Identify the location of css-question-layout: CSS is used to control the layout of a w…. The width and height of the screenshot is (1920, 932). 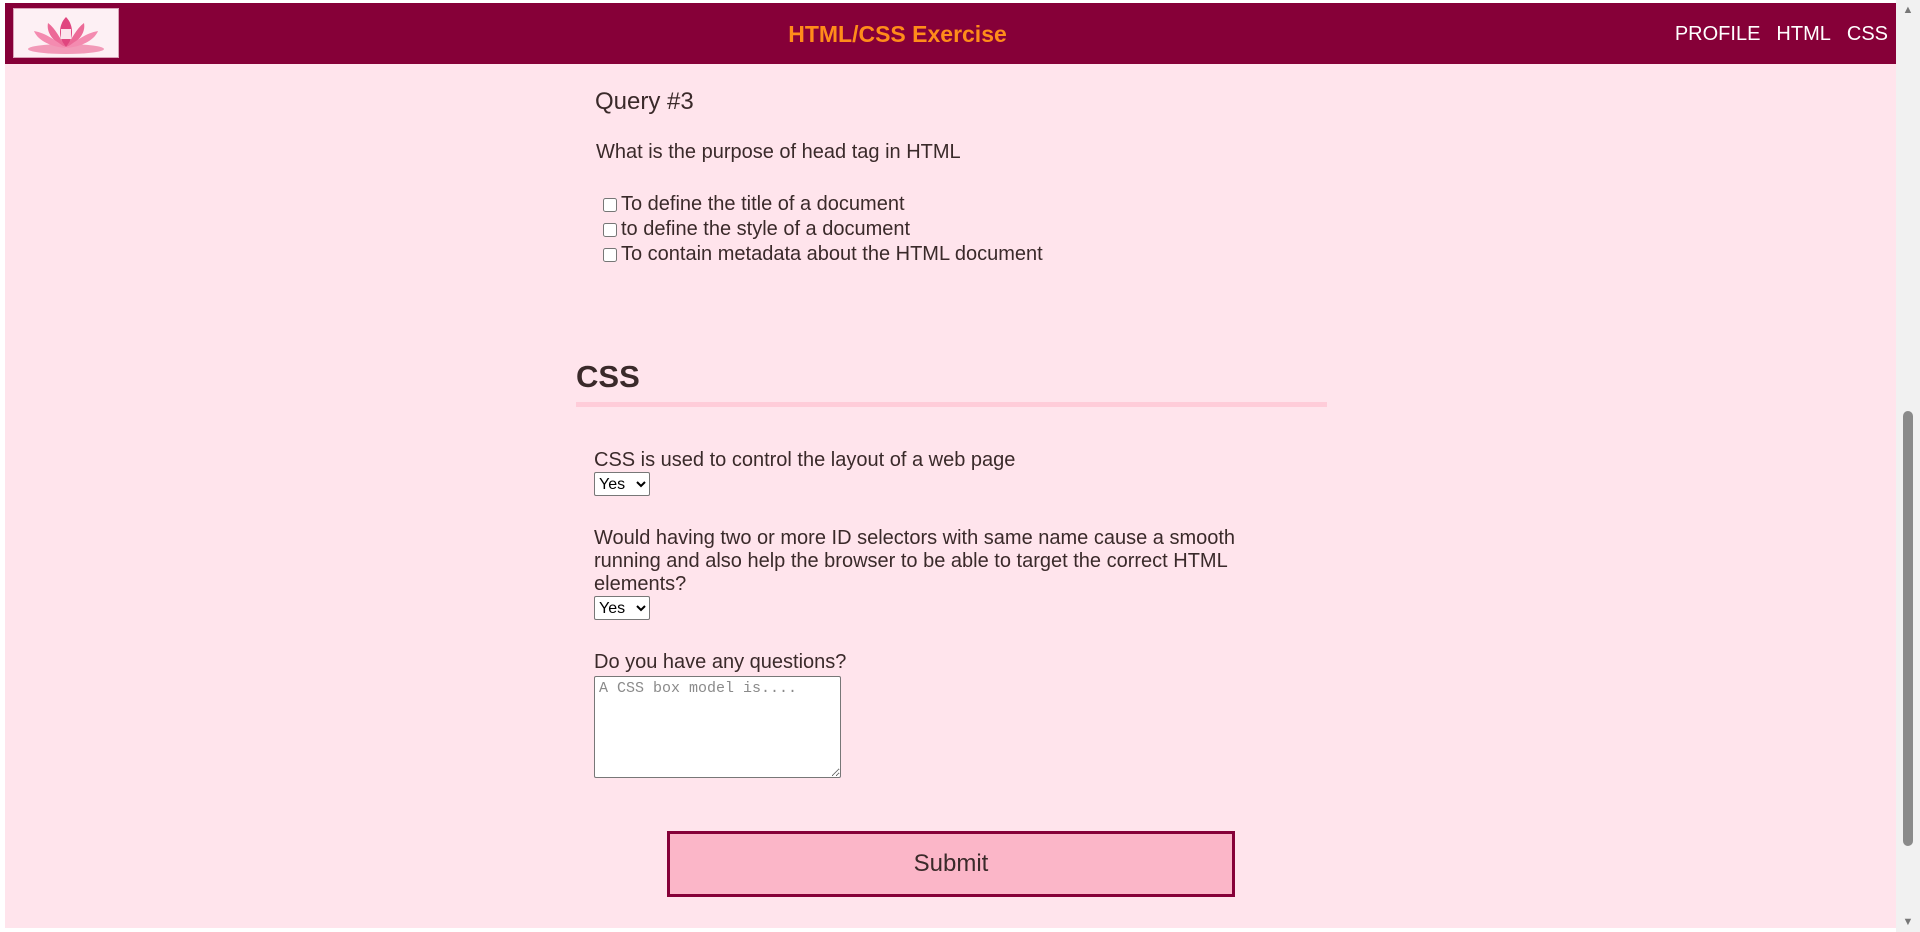
(805, 460).